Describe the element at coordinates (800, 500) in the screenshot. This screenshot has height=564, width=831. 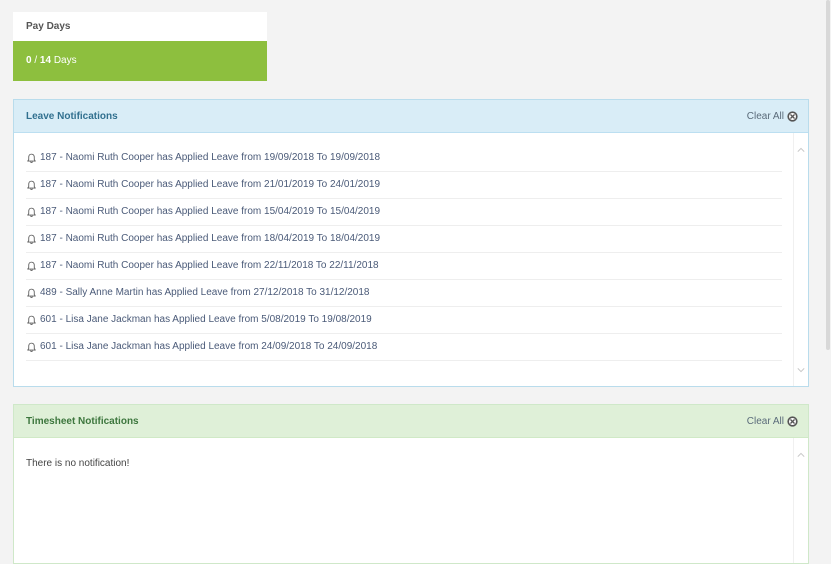
I see `timesheet-list-scrollbar` at that location.